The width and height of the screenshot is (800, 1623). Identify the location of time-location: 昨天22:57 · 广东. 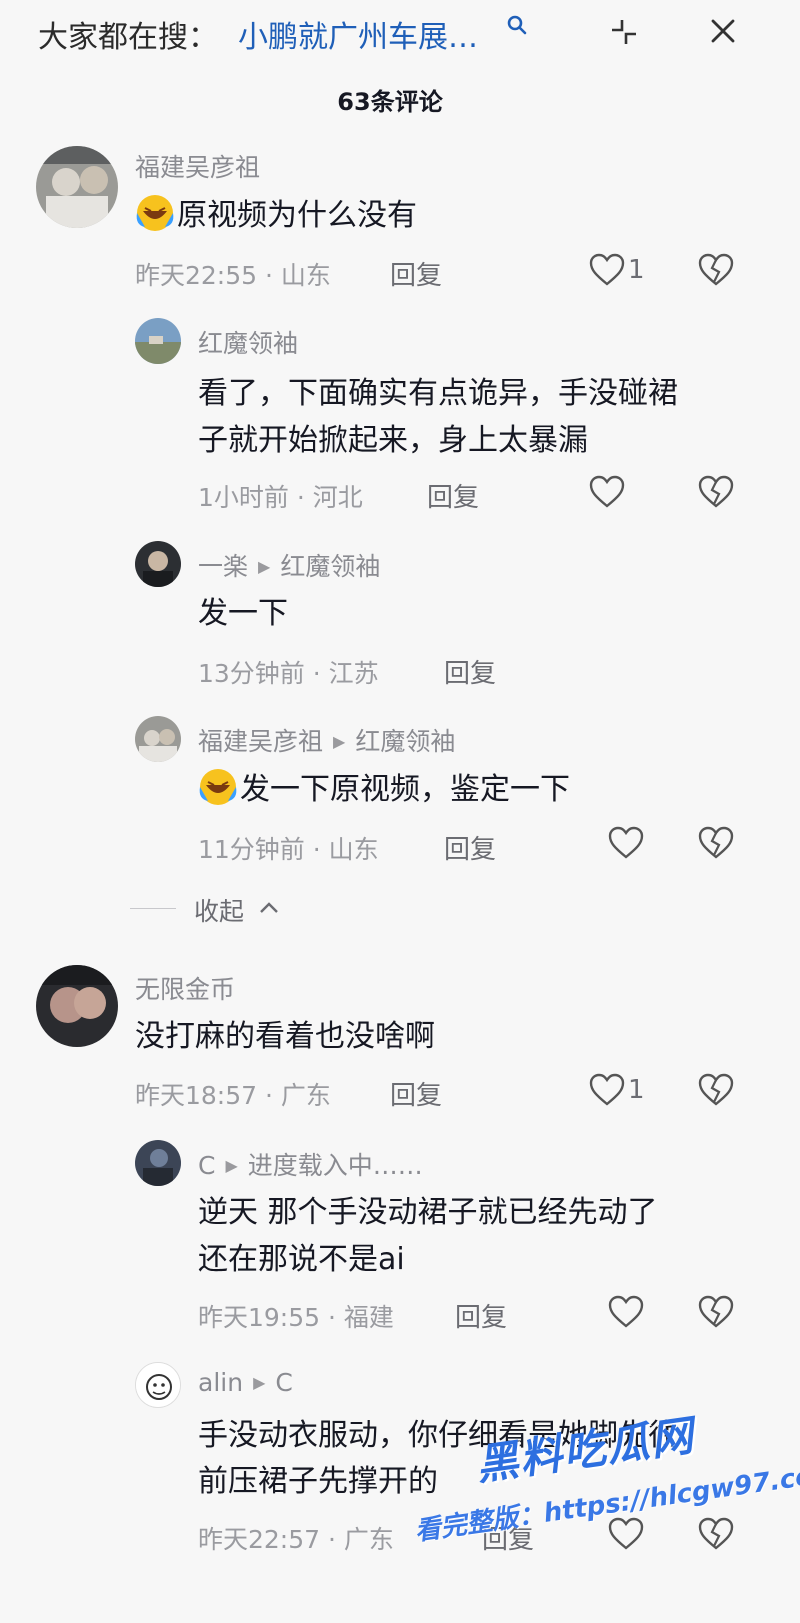
(296, 1539).